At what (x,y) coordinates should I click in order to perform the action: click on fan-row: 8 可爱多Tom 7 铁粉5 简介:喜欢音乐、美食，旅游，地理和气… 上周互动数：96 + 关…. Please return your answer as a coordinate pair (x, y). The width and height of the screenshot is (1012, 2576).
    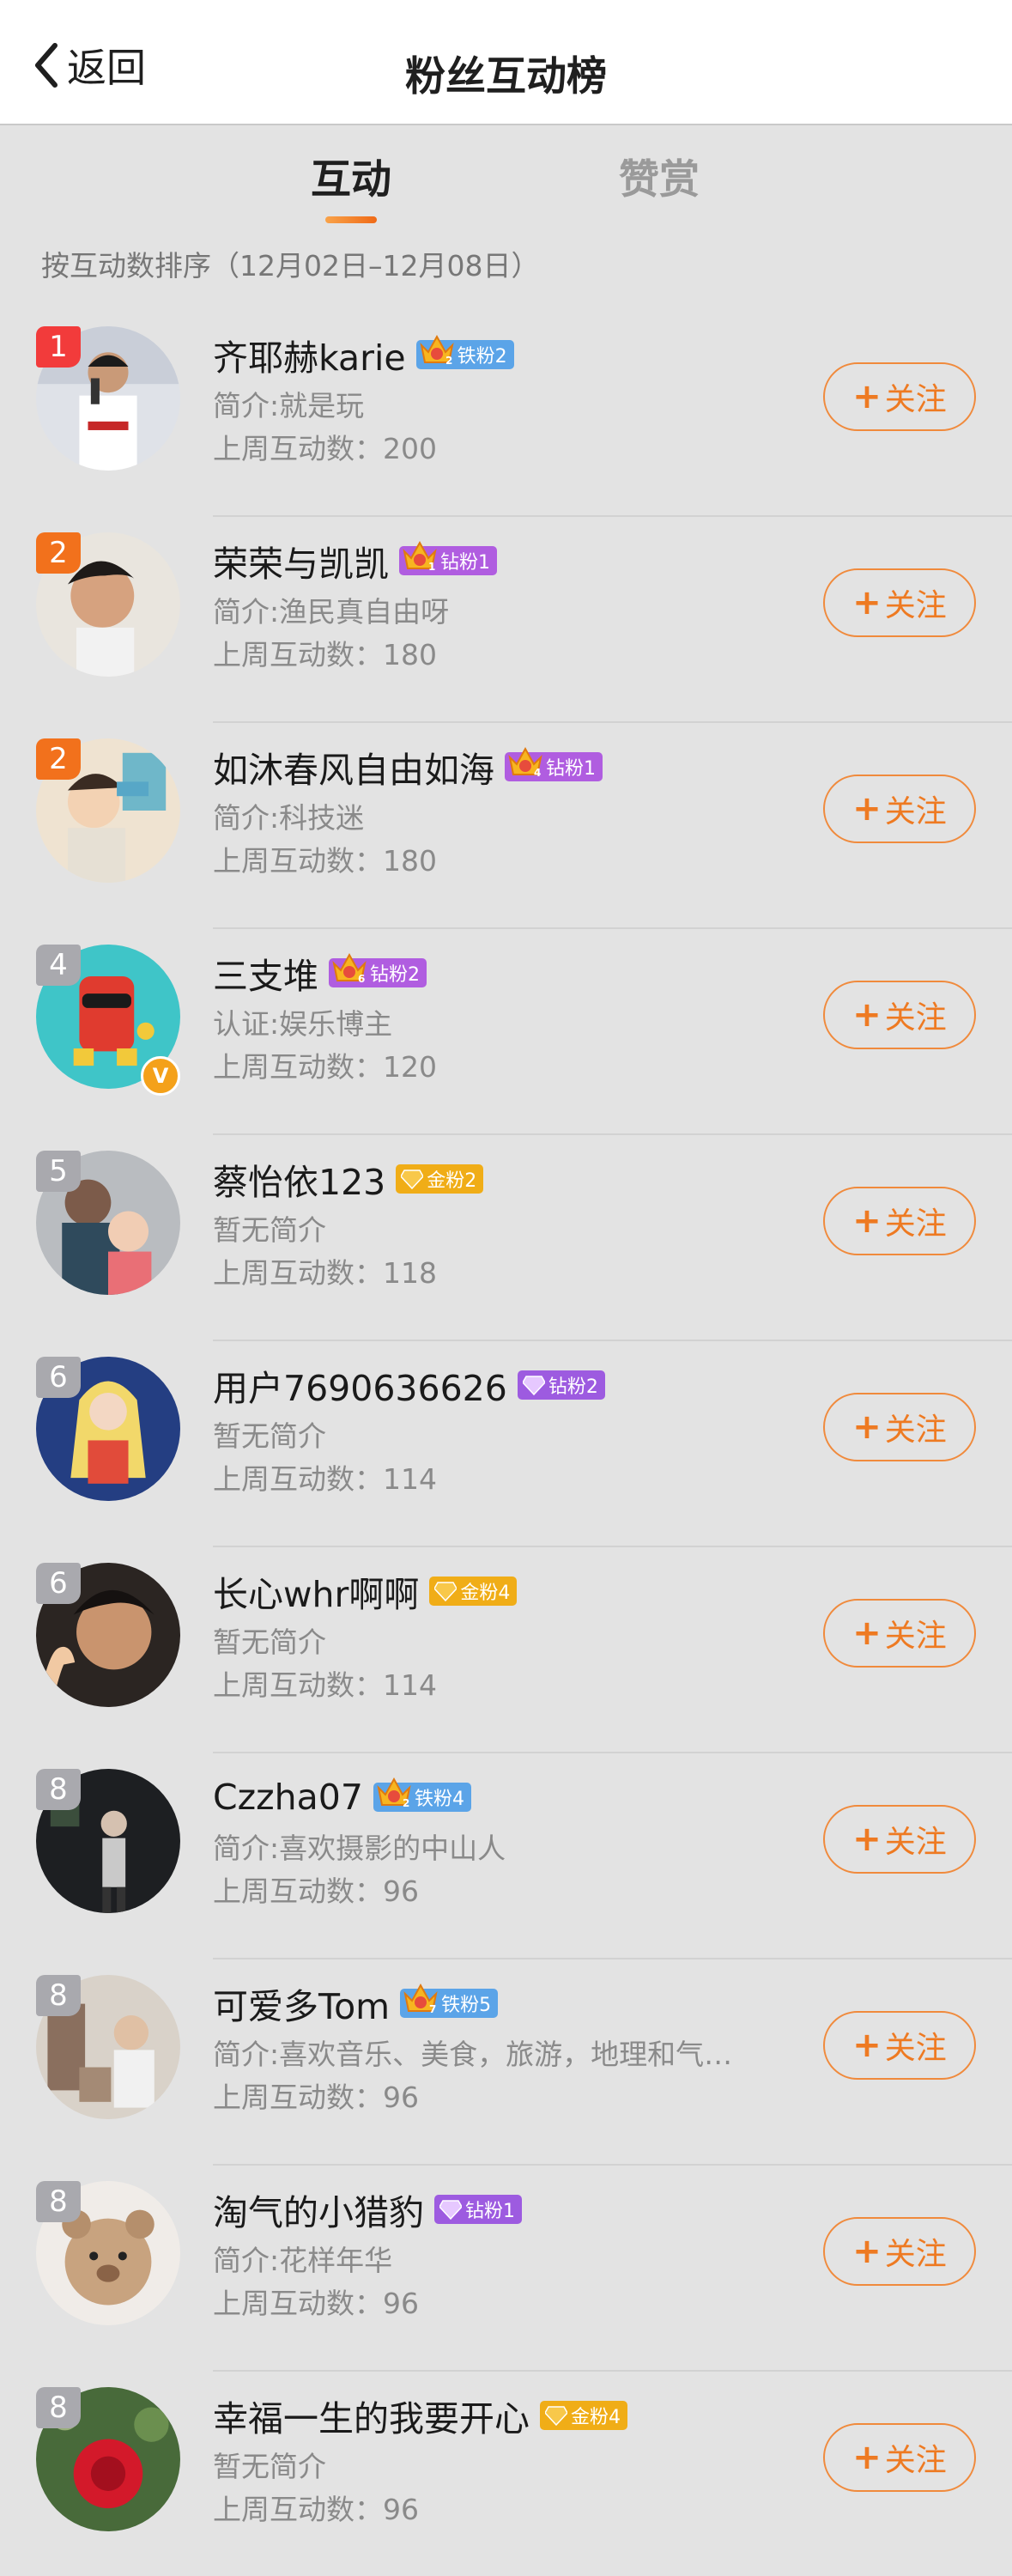
    Looking at the image, I should click on (506, 2061).